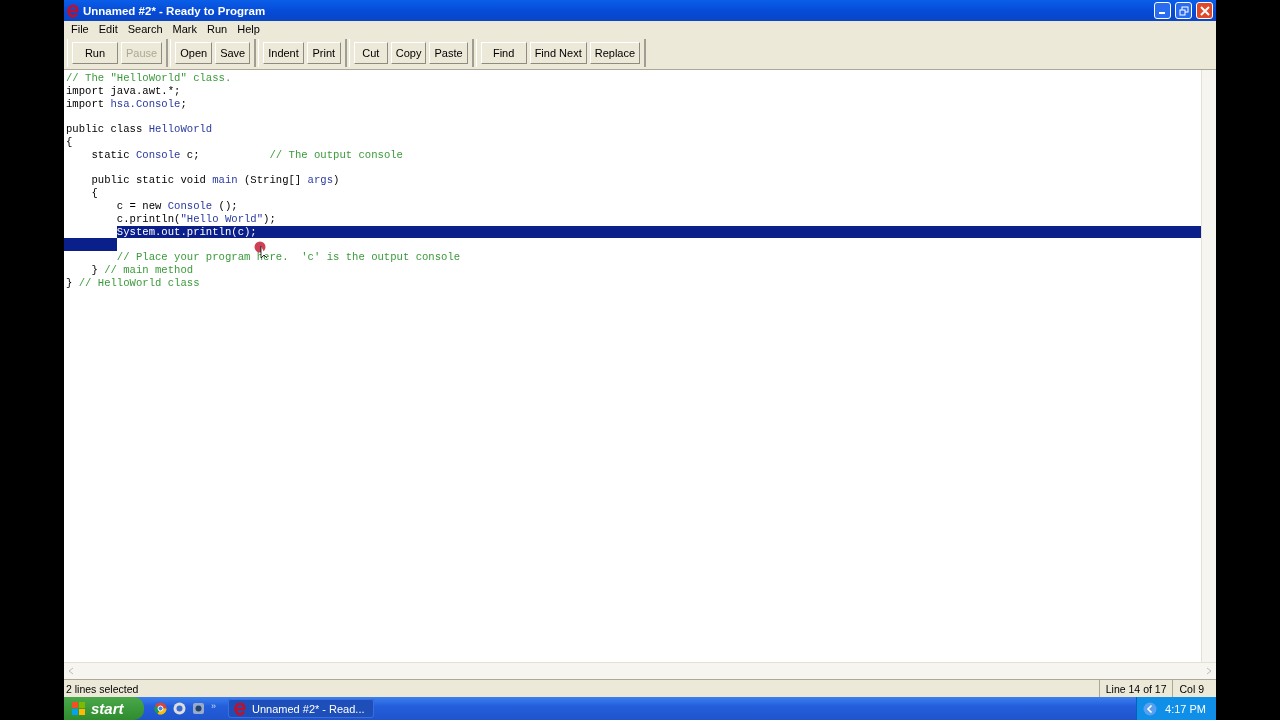 This screenshot has width=1280, height=720. What do you see at coordinates (198, 708) in the screenshot?
I see `app-icon` at bounding box center [198, 708].